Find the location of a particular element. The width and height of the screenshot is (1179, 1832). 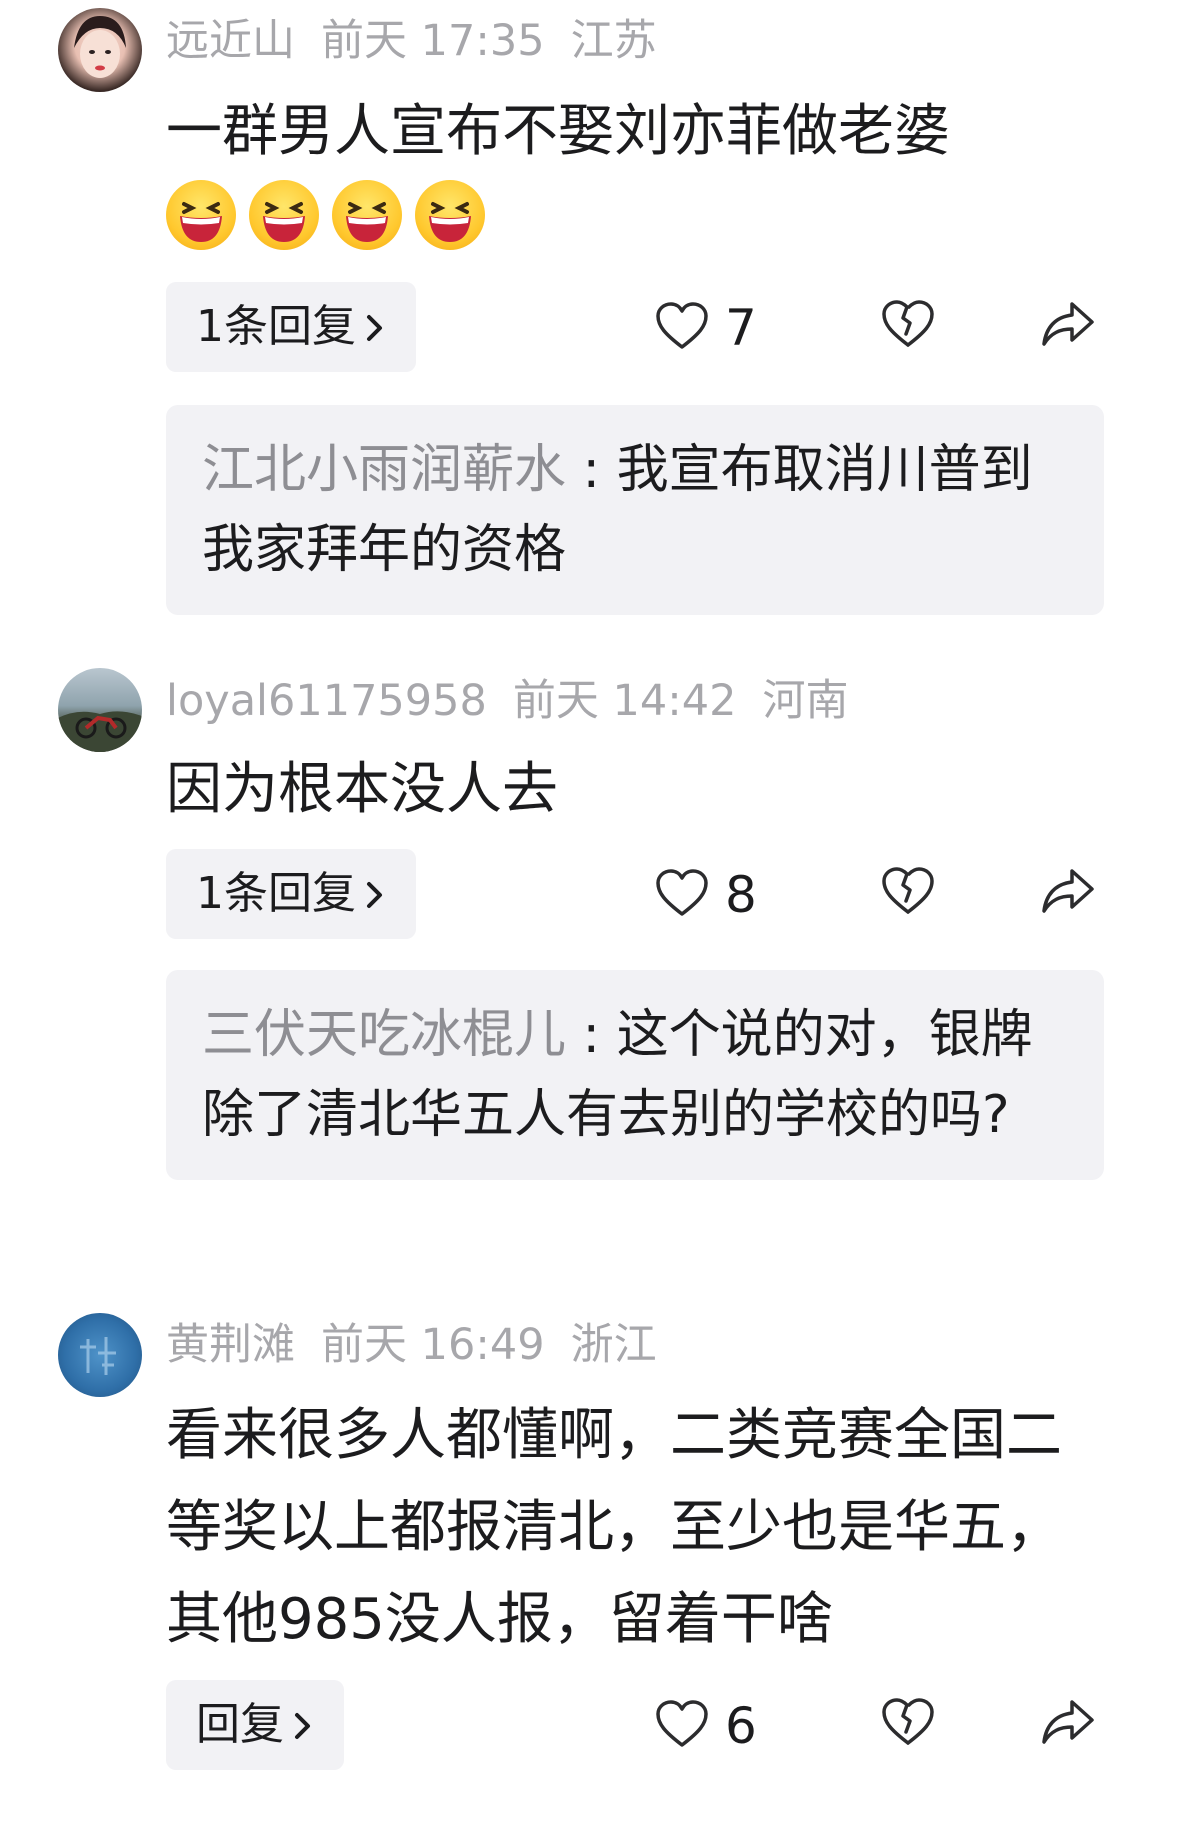

username: loyal61175958 is located at coordinates (326, 701).